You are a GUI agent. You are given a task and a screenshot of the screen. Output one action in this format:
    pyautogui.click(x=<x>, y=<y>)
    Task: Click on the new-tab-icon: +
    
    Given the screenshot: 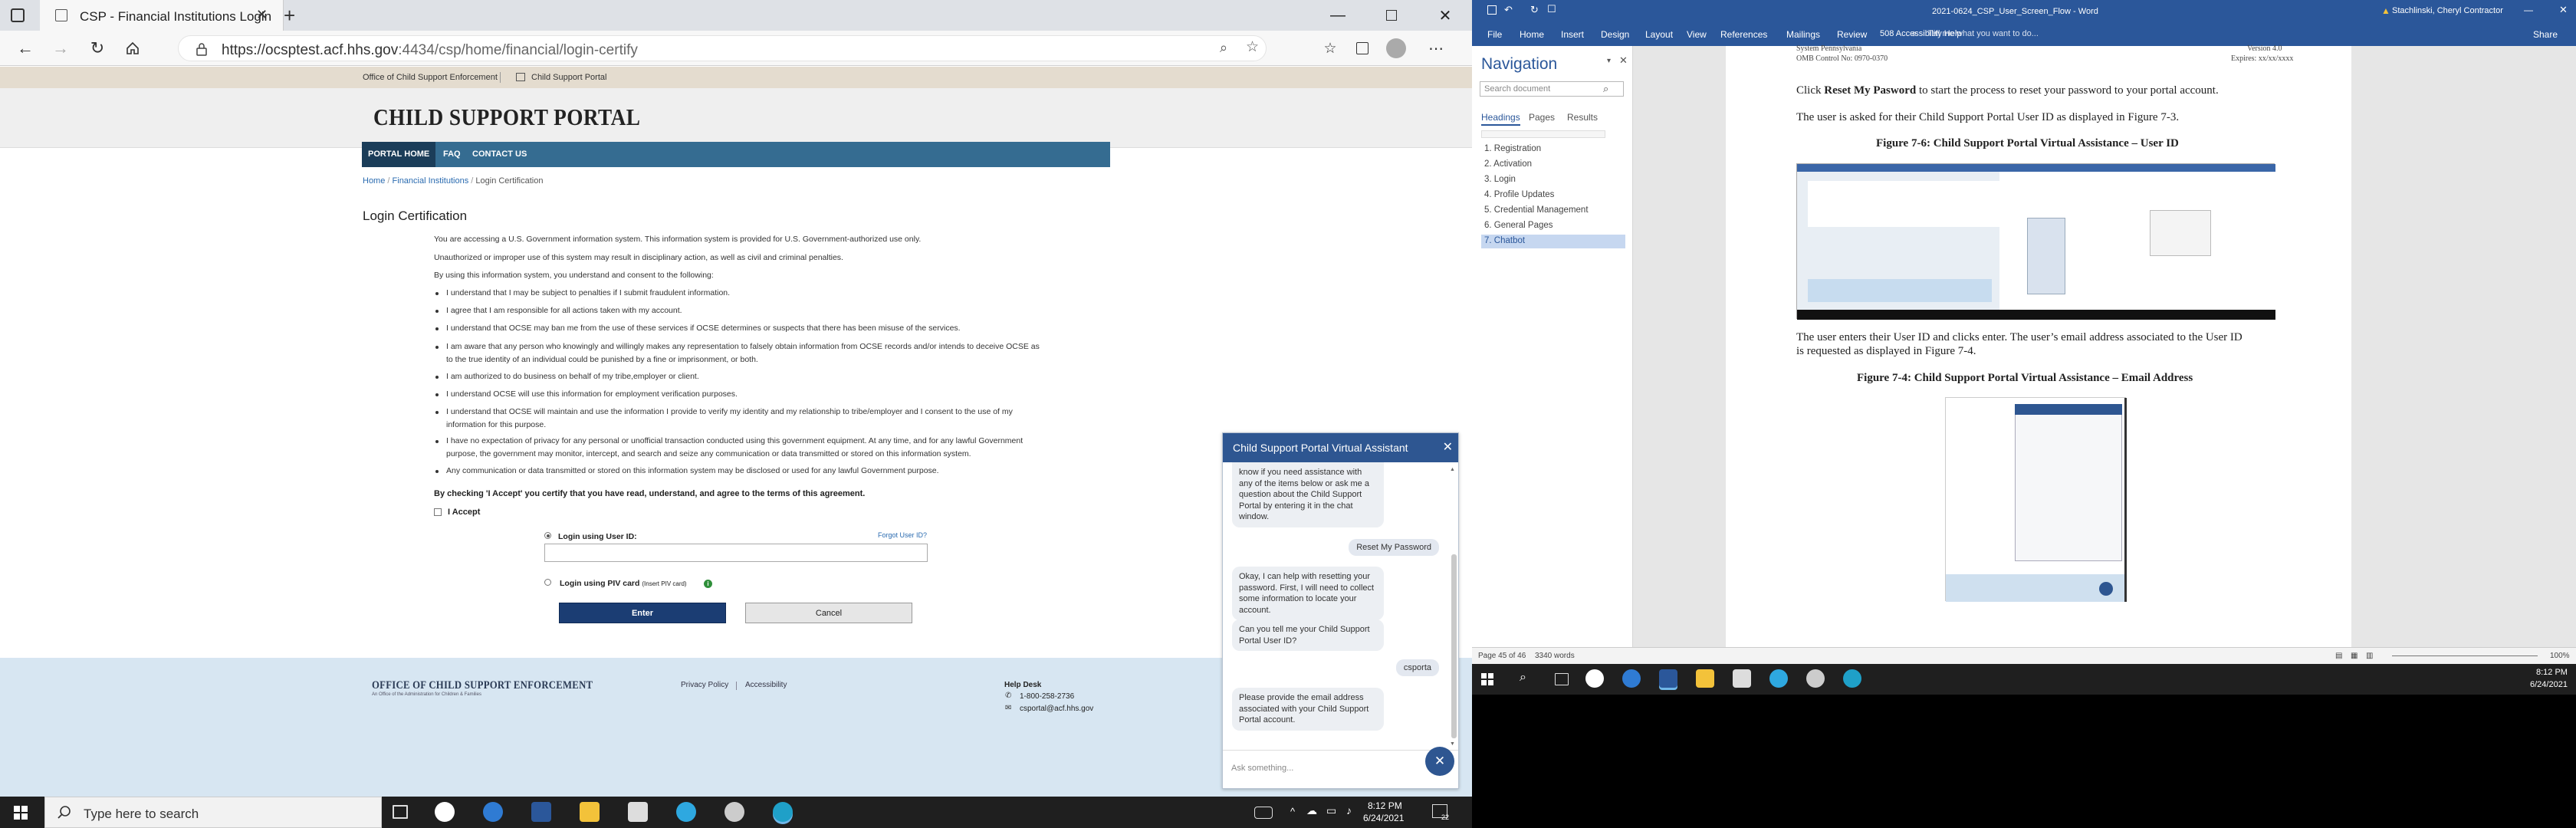 What is the action you would take?
    pyautogui.click(x=290, y=16)
    